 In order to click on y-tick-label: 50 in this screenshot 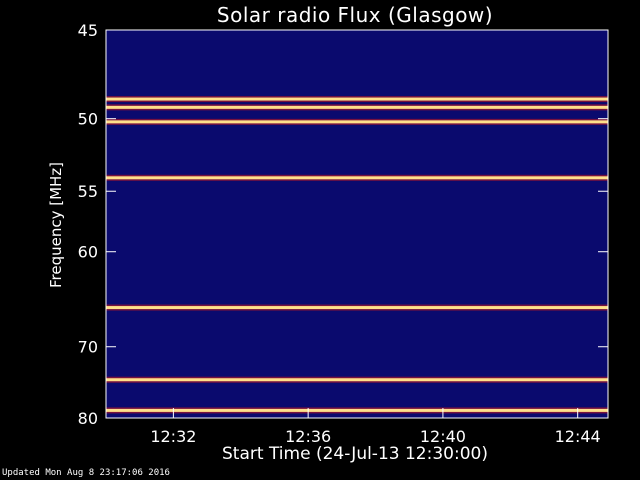, I will do `click(88, 119)`.